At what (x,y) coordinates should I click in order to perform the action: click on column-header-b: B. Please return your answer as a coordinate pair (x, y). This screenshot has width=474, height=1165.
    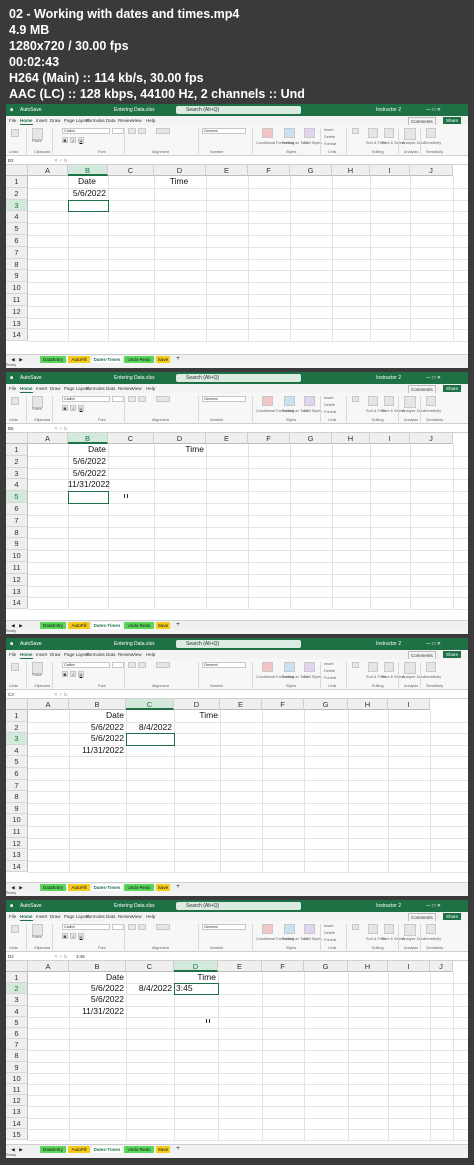
    Looking at the image, I should click on (97, 704).